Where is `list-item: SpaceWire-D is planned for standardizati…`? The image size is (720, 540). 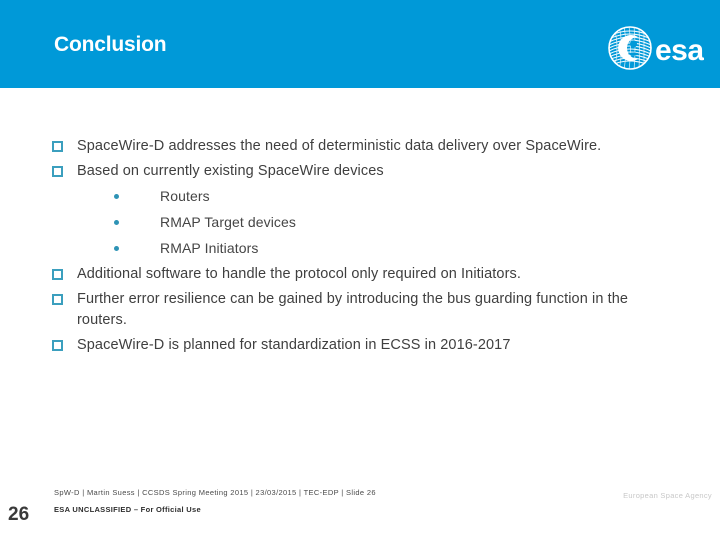 list-item: SpaceWire-D is planned for standardizati… is located at coordinates (360, 345).